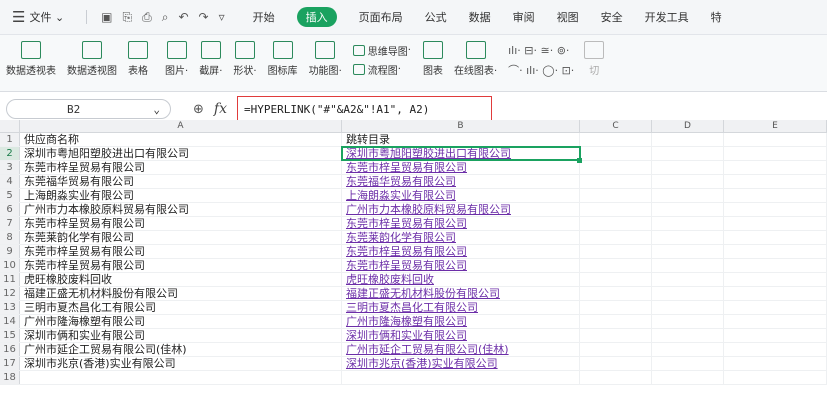  I want to click on pivot-chart-button: 数据透视图, so click(92, 59).